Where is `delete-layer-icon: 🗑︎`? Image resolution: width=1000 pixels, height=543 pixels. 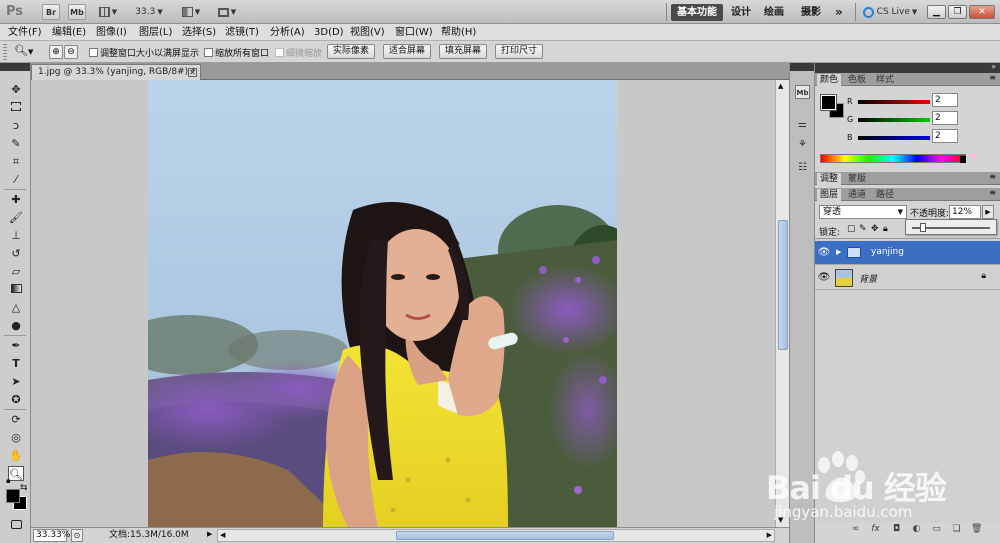 delete-layer-icon: 🗑︎ is located at coordinates (976, 529).